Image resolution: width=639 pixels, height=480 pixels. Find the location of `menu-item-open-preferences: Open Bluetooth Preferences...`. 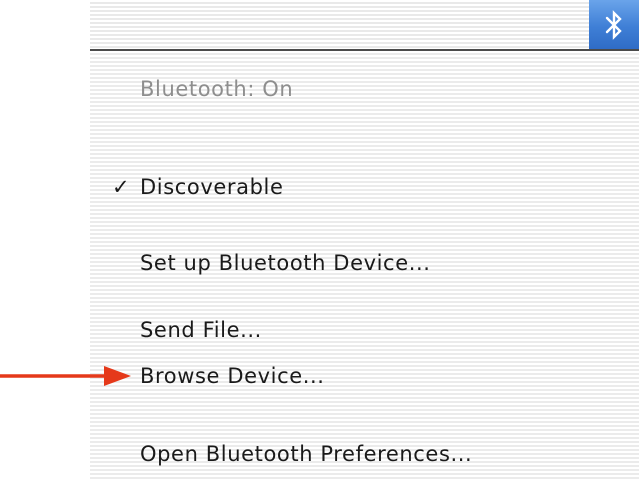

menu-item-open-preferences: Open Bluetooth Preferences... is located at coordinates (364, 454).